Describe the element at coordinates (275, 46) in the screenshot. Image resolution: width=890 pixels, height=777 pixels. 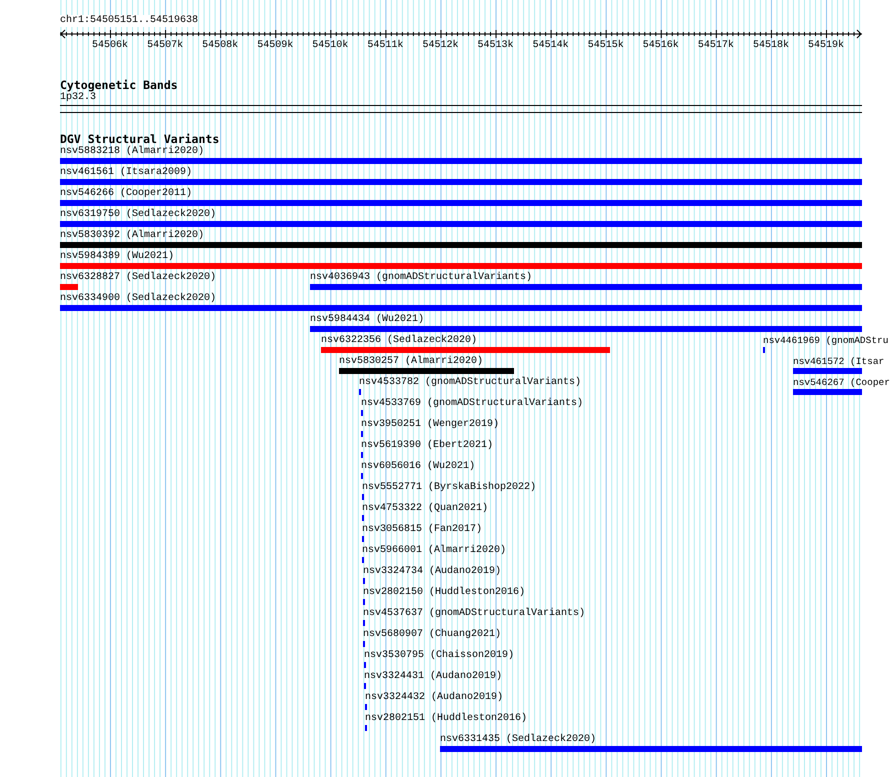
I see `tick-label: 54509k` at that location.